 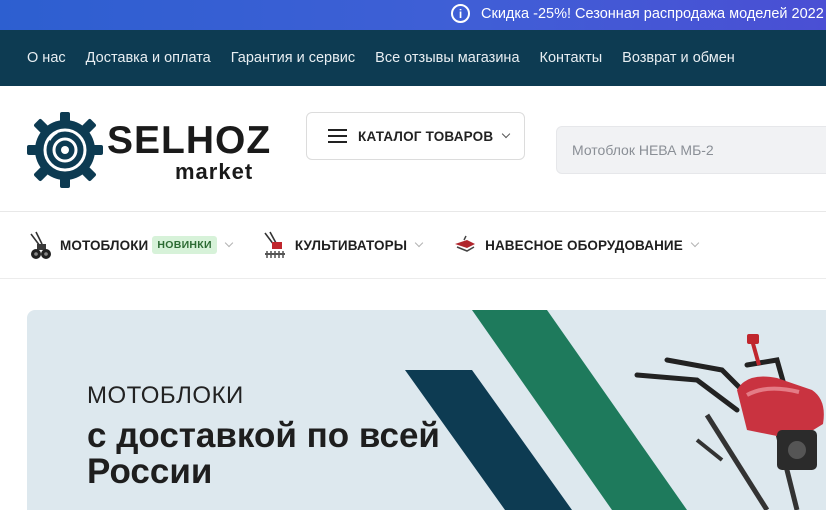 I want to click on info-icon: i, so click(x=460, y=13).